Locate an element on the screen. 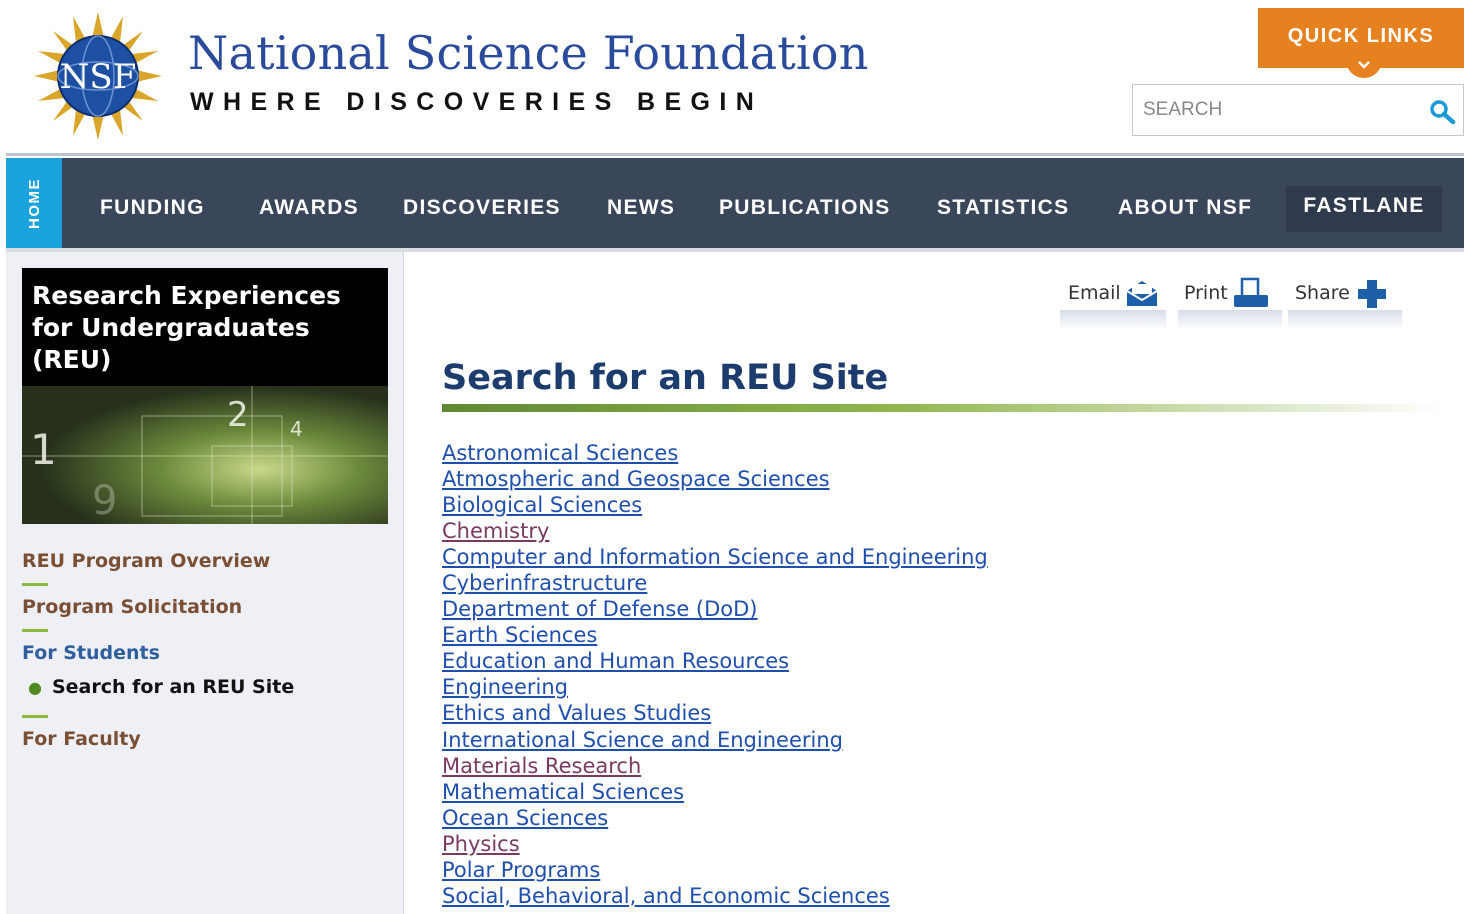 The width and height of the screenshot is (1464, 914). list-item: Mathematical Sciences is located at coordinates (715, 792).